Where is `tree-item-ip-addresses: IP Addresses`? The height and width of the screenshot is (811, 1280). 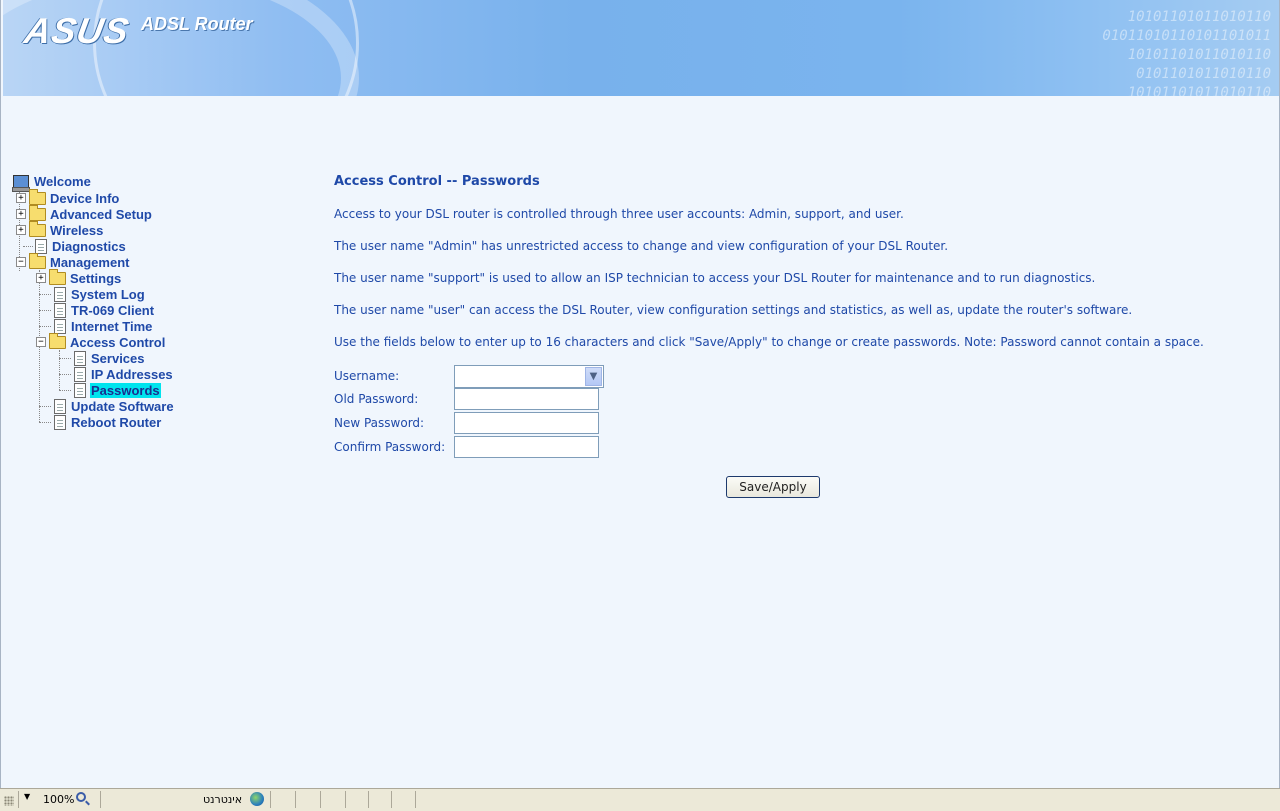 tree-item-ip-addresses: IP Addresses is located at coordinates (124, 374).